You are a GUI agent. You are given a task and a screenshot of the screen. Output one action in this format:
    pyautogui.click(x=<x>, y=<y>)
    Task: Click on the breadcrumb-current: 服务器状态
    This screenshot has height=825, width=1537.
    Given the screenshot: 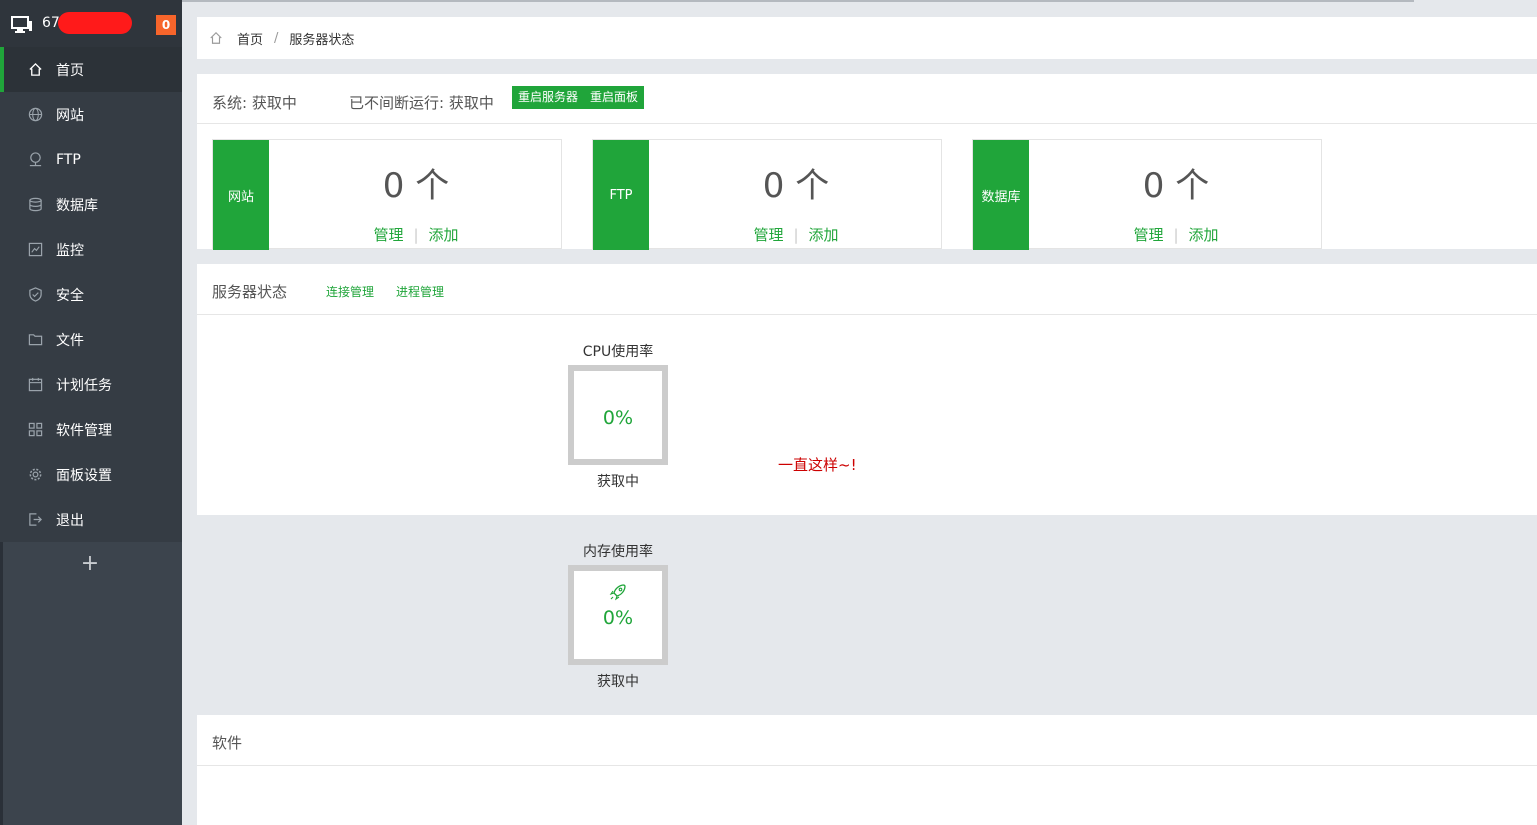 What is the action you would take?
    pyautogui.click(x=322, y=40)
    